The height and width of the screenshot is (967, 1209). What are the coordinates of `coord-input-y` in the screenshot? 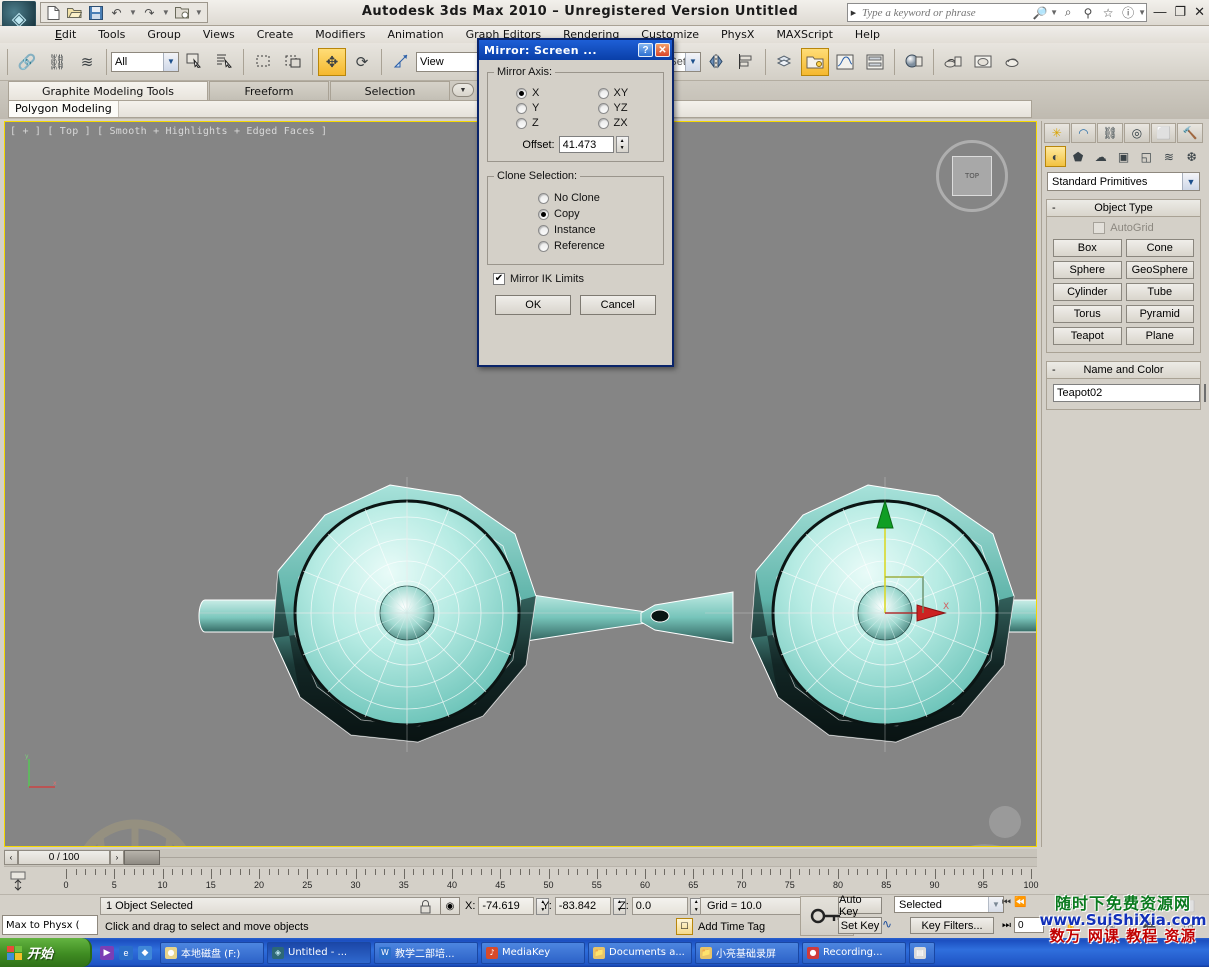 It's located at (582, 906).